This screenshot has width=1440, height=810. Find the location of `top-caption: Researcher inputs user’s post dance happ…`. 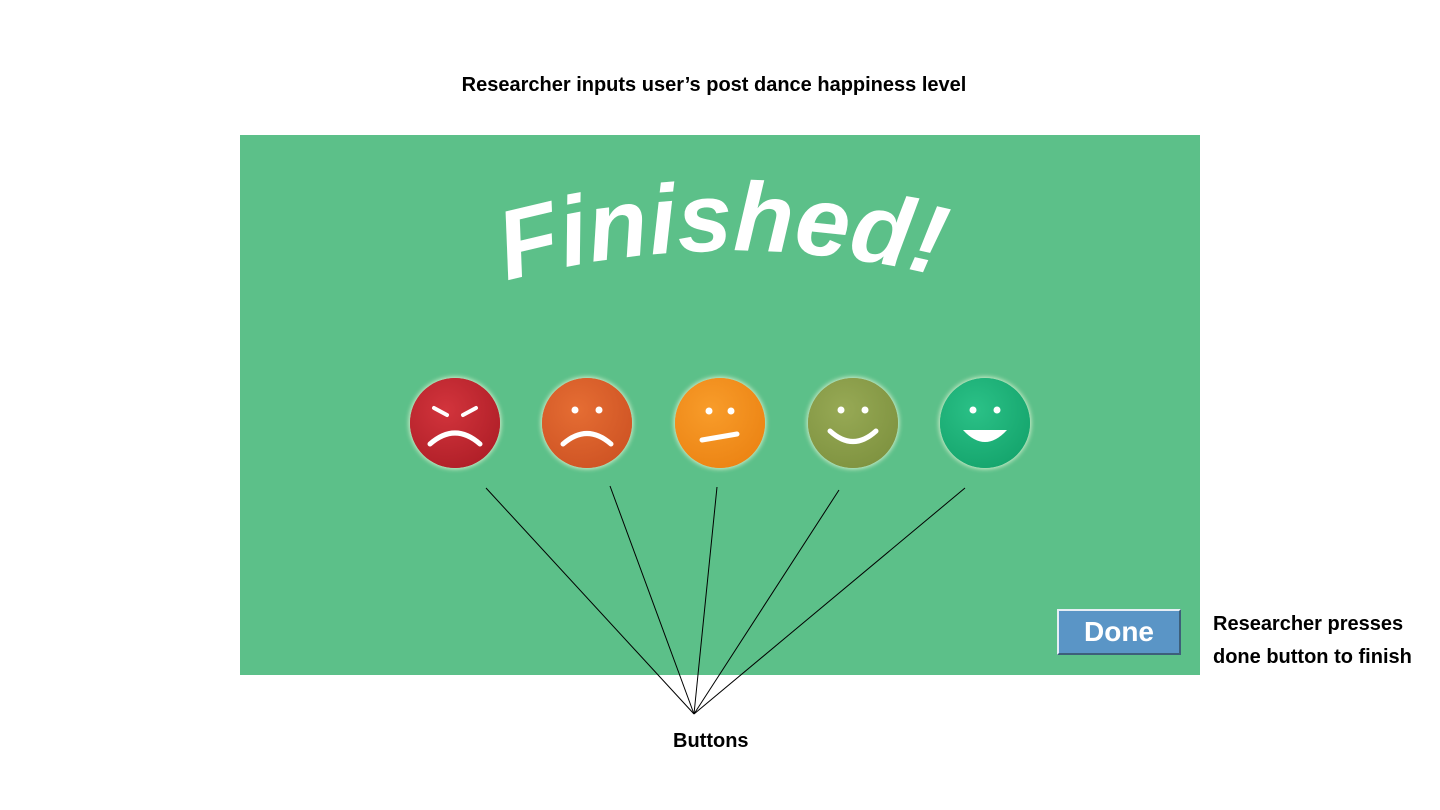

top-caption: Researcher inputs user’s post dance happ… is located at coordinates (714, 85).